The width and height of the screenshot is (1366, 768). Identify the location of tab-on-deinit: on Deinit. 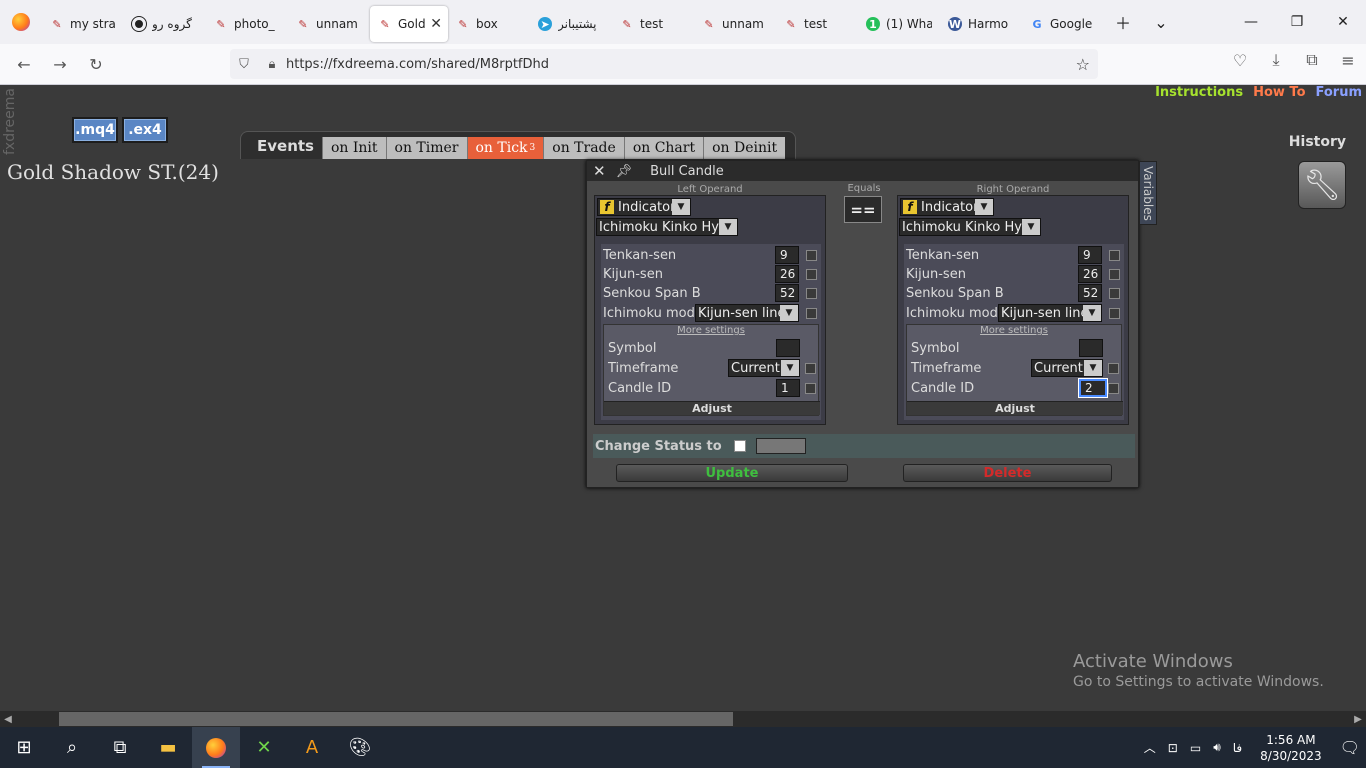
(744, 148).